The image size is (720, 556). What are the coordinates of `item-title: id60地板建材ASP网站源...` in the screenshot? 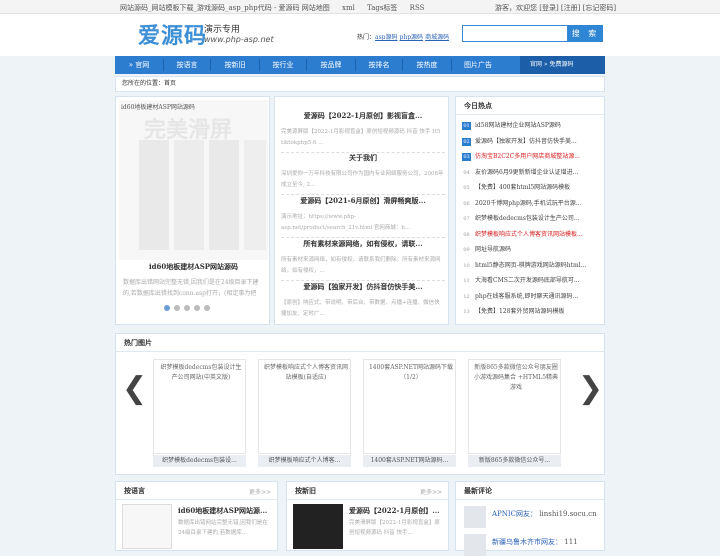 It's located at (222, 511).